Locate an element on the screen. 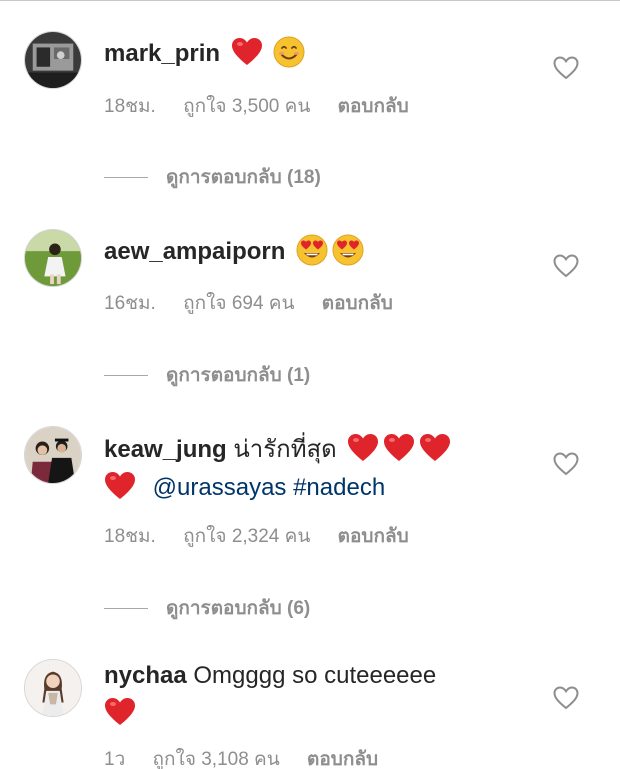 This screenshot has width=620, height=769. comment-mentions: @urassayas #nadech is located at coordinates (269, 487).